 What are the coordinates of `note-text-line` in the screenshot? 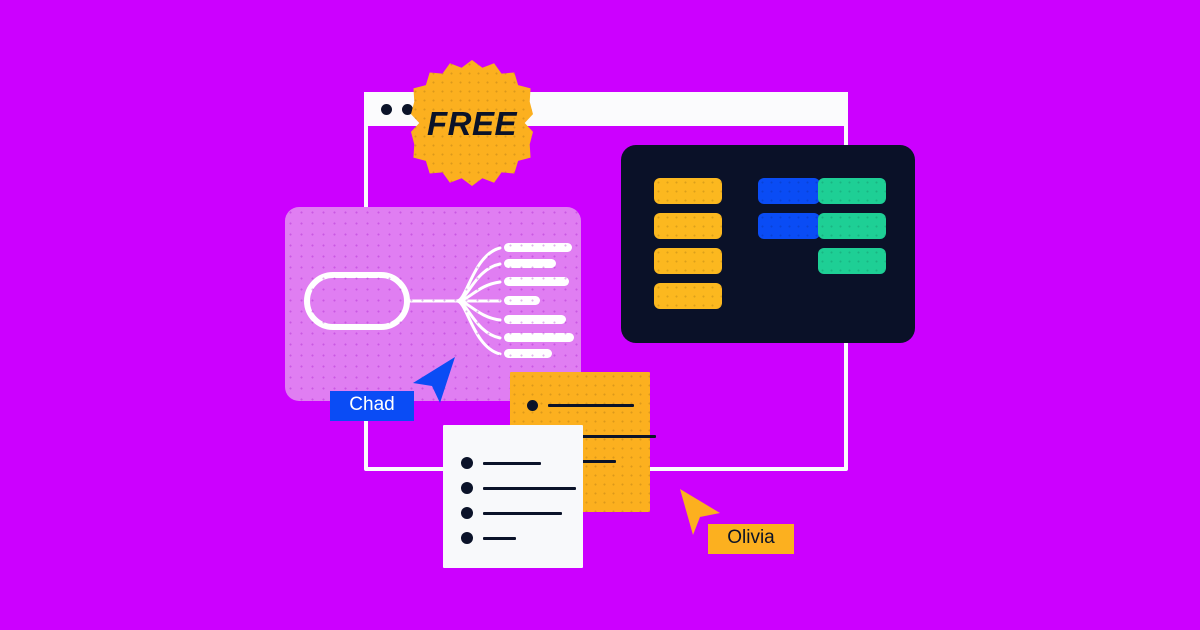 It's located at (591, 405).